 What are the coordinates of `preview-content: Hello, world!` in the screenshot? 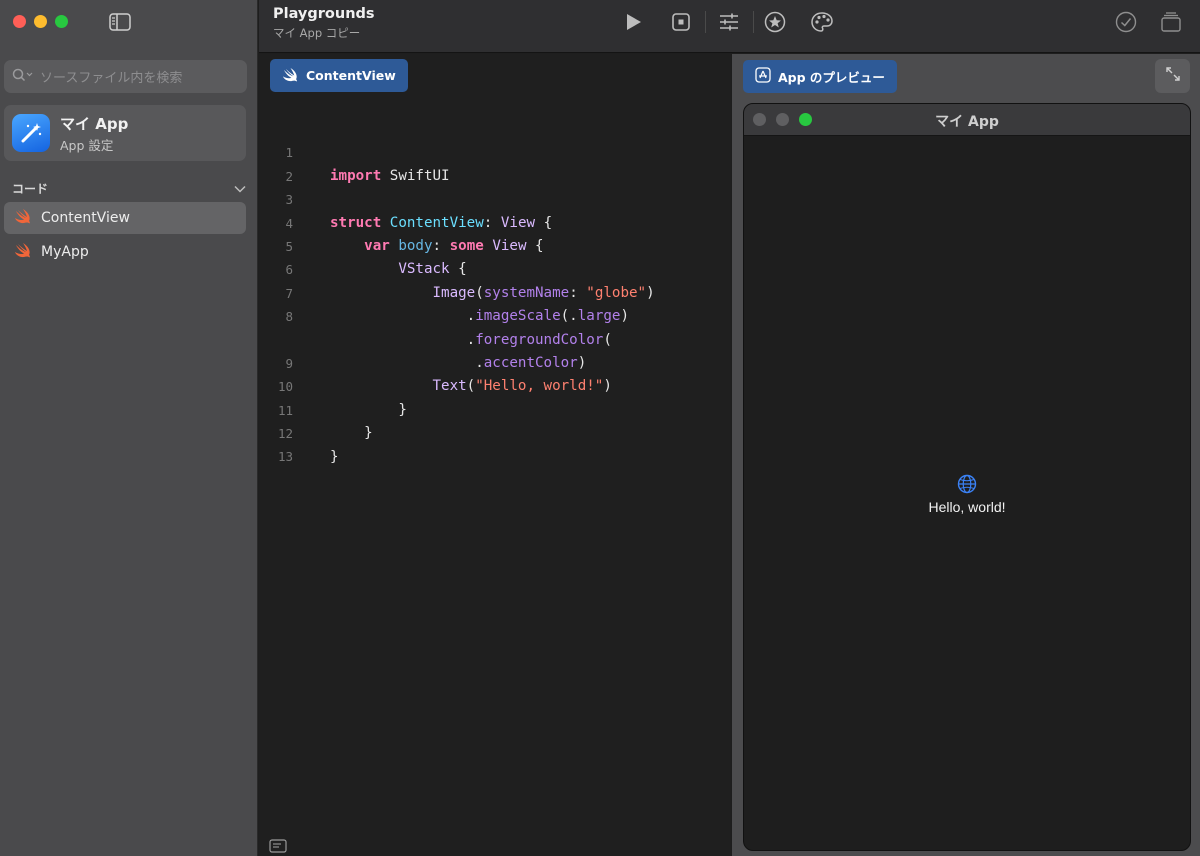 It's located at (967, 494).